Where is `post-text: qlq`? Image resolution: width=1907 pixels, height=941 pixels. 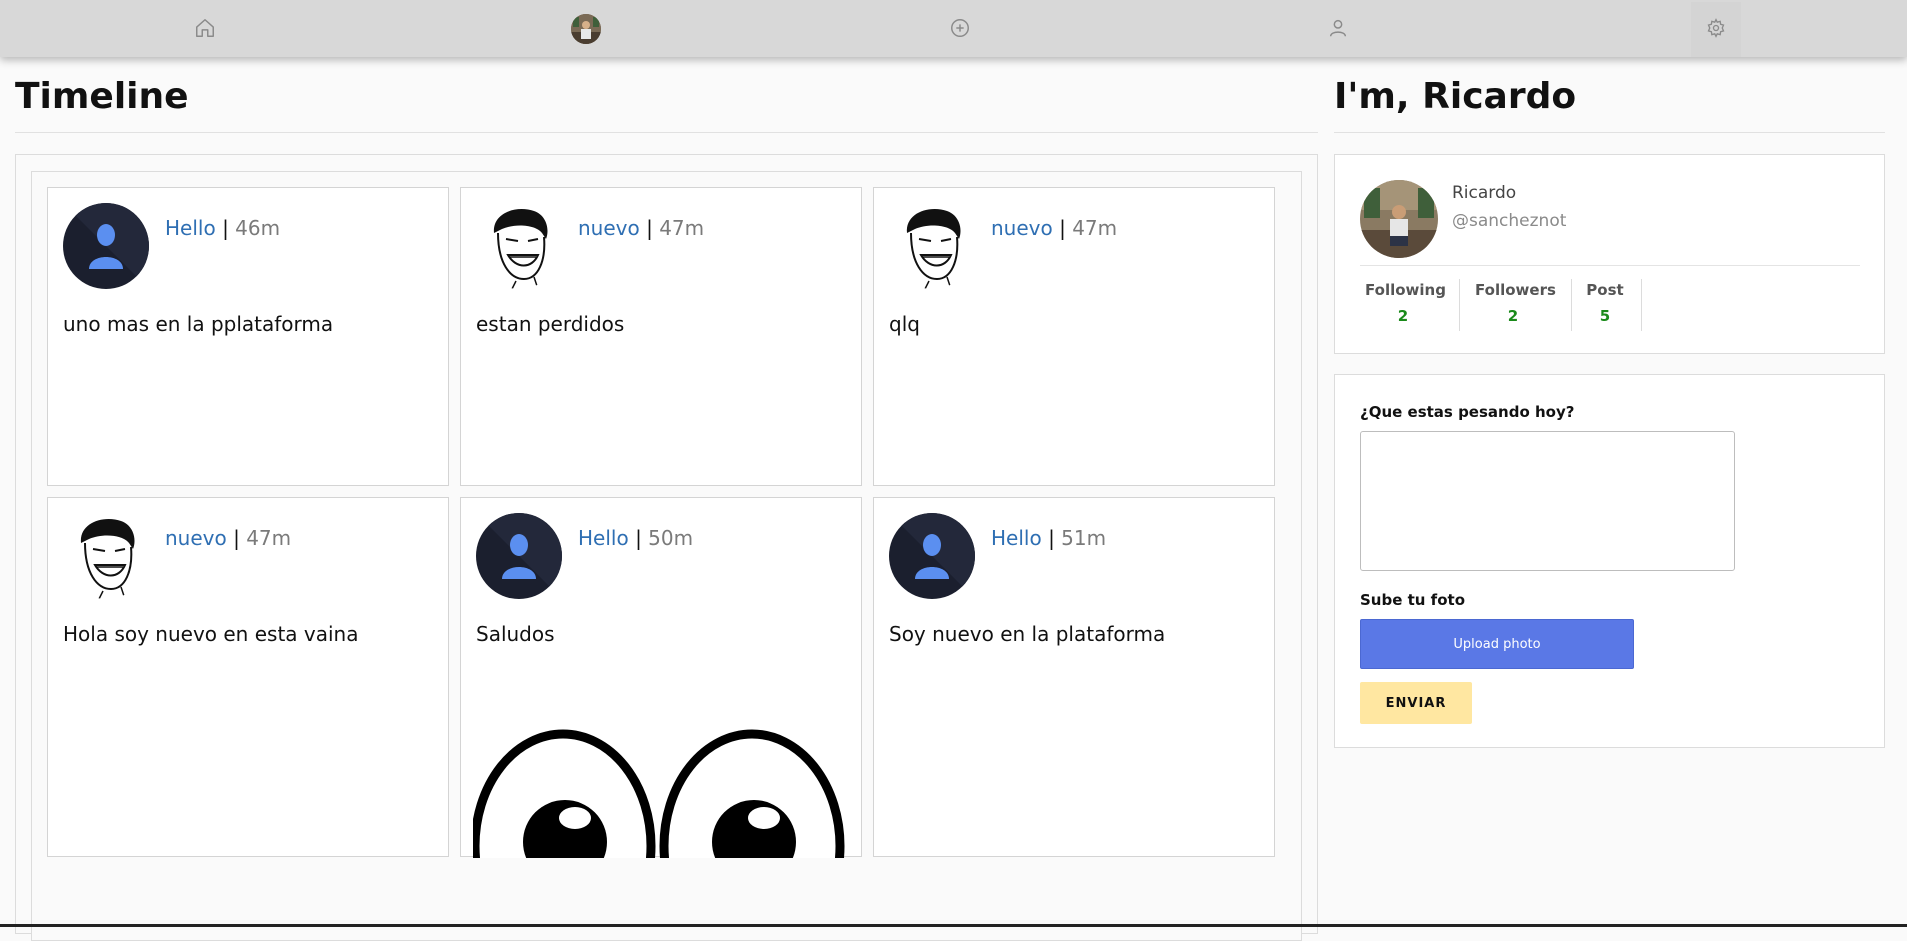 post-text: qlq is located at coordinates (904, 324).